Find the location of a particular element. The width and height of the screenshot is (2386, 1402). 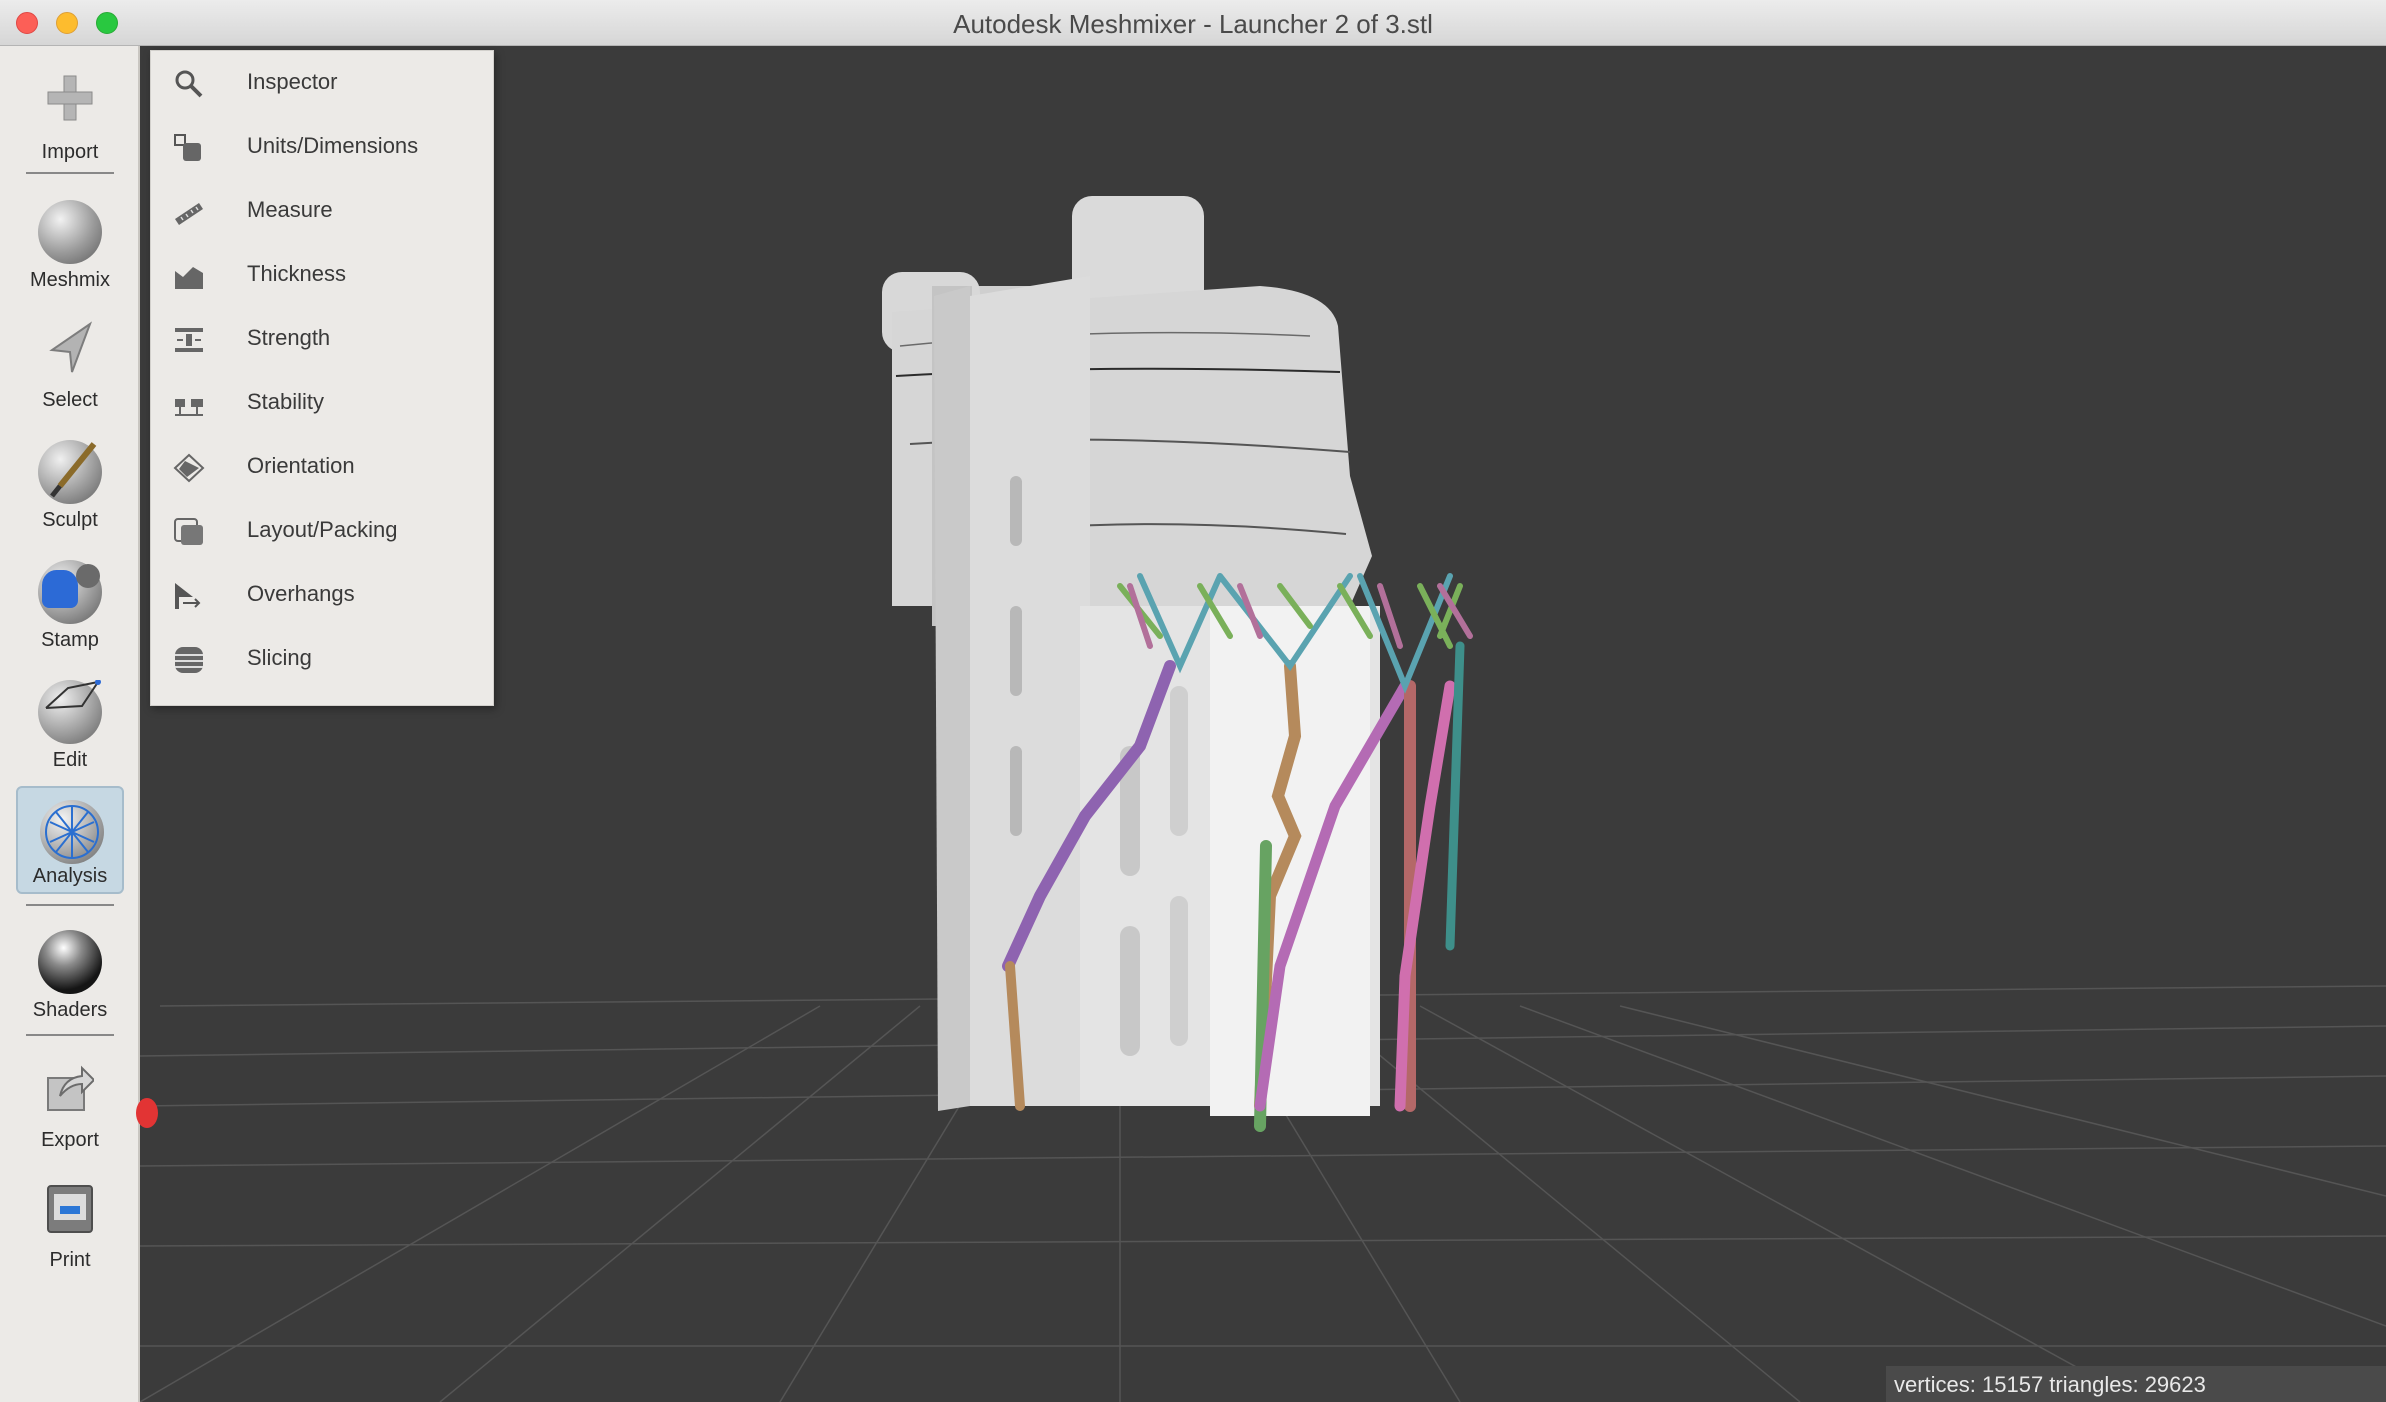

edit-icon is located at coordinates (70, 712).